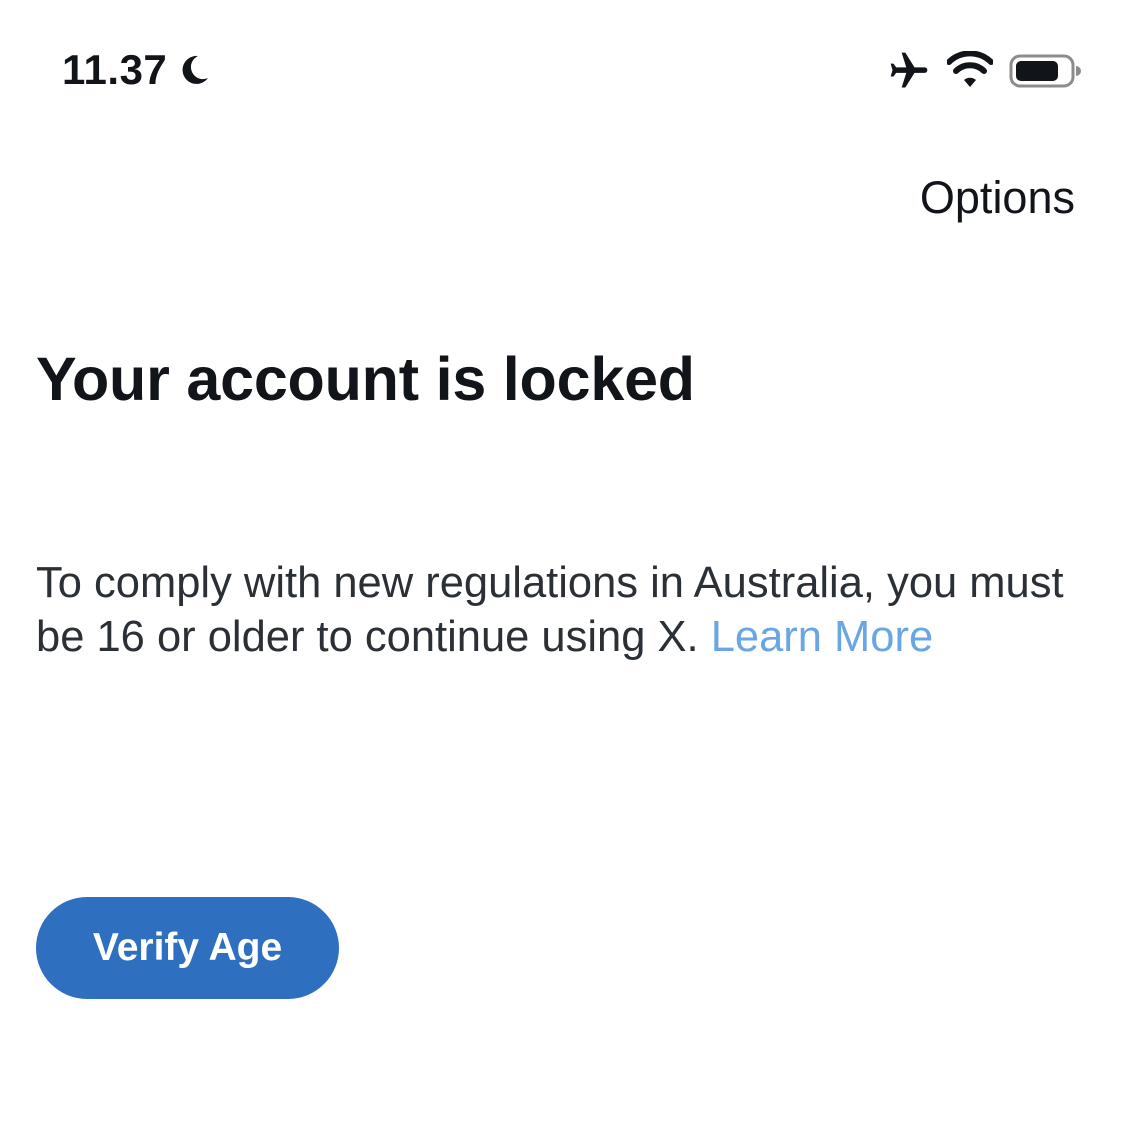 This screenshot has height=1125, width=1125. I want to click on status-bar: 11.37, so click(562, 70).